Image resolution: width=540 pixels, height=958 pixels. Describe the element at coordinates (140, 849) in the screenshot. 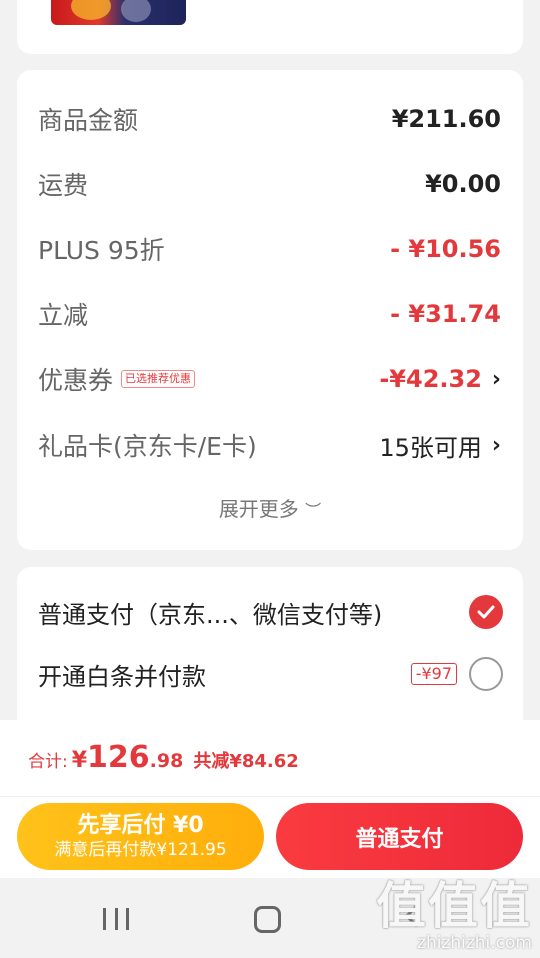

I see `pay-later-subtitle: 满意后再付款¥121.95` at that location.